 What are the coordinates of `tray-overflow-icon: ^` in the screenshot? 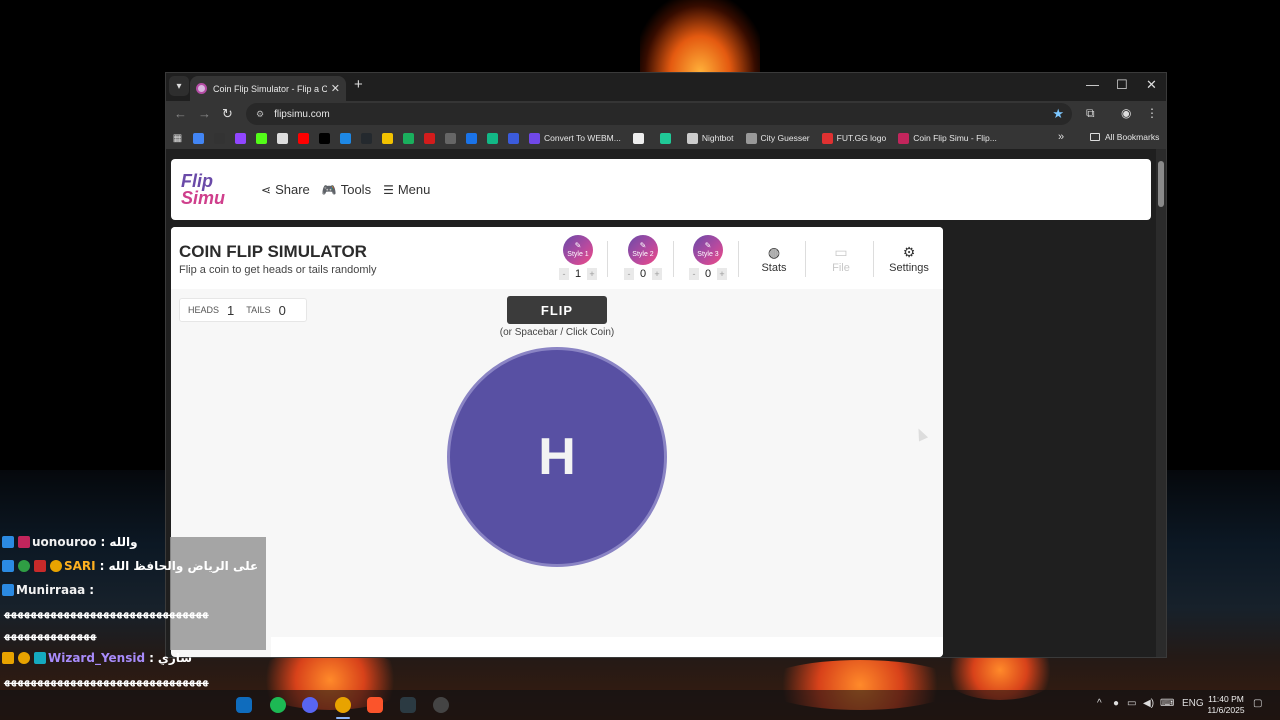 It's located at (1099, 703).